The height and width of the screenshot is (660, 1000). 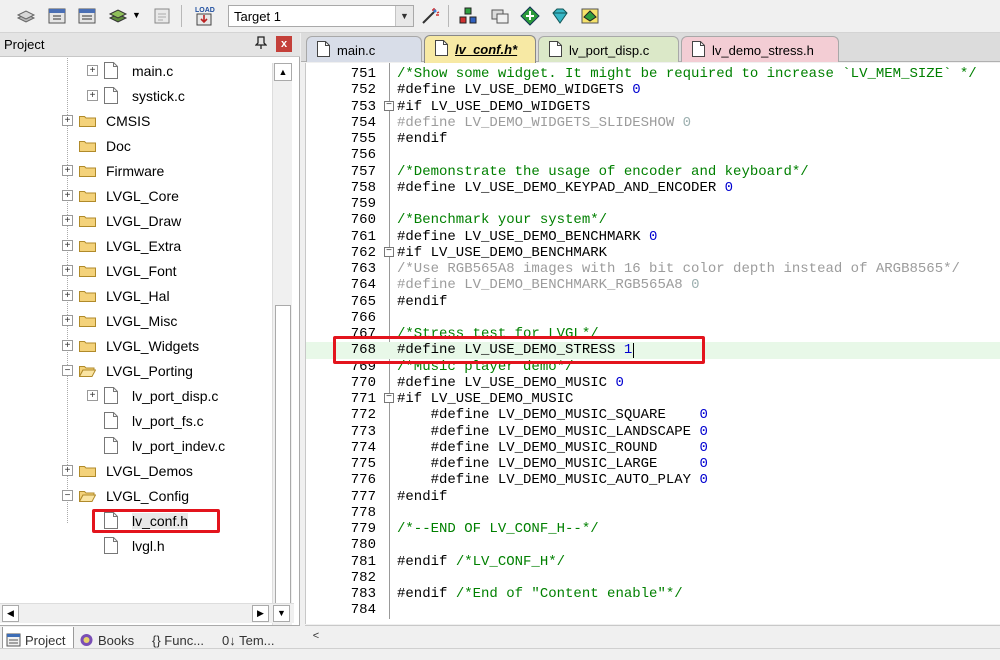 What do you see at coordinates (316, 636) in the screenshot?
I see `scroll-left-icon: <` at bounding box center [316, 636].